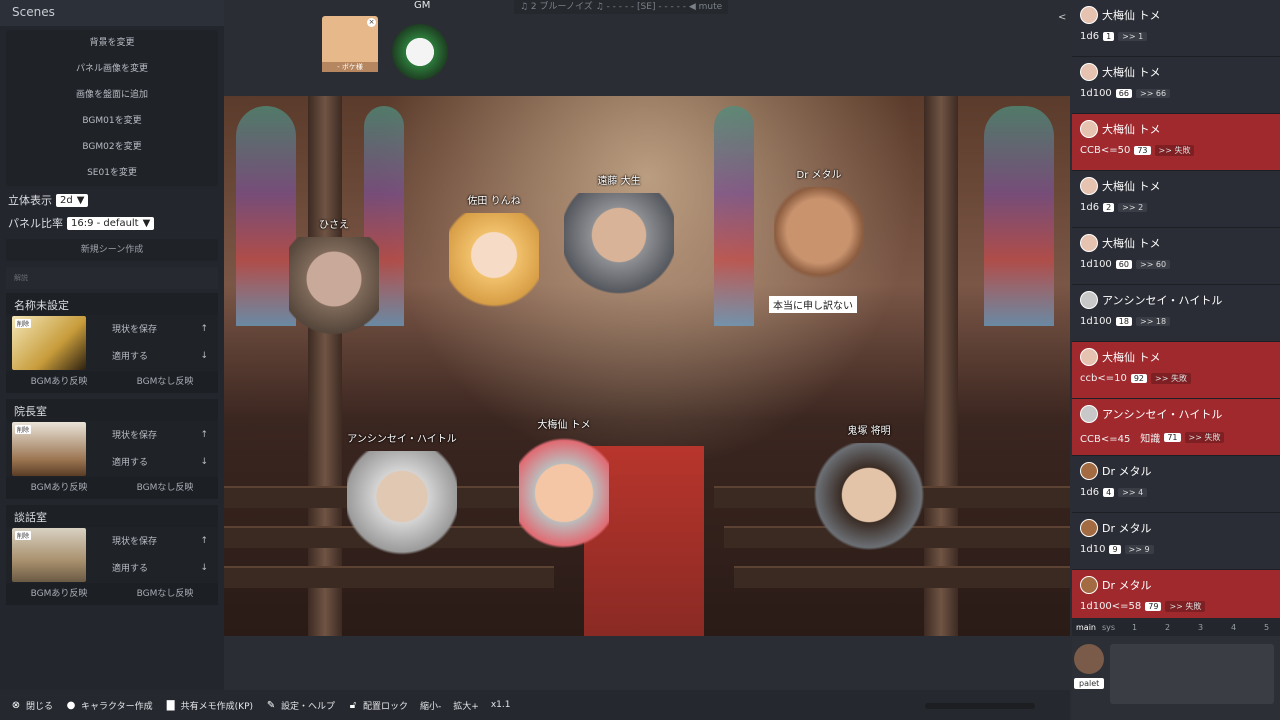 The height and width of the screenshot is (720, 1280). Describe the element at coordinates (402, 505) in the screenshot. I see `character-anshinsei-haitoru: アンシンセイ・ハイトル` at that location.